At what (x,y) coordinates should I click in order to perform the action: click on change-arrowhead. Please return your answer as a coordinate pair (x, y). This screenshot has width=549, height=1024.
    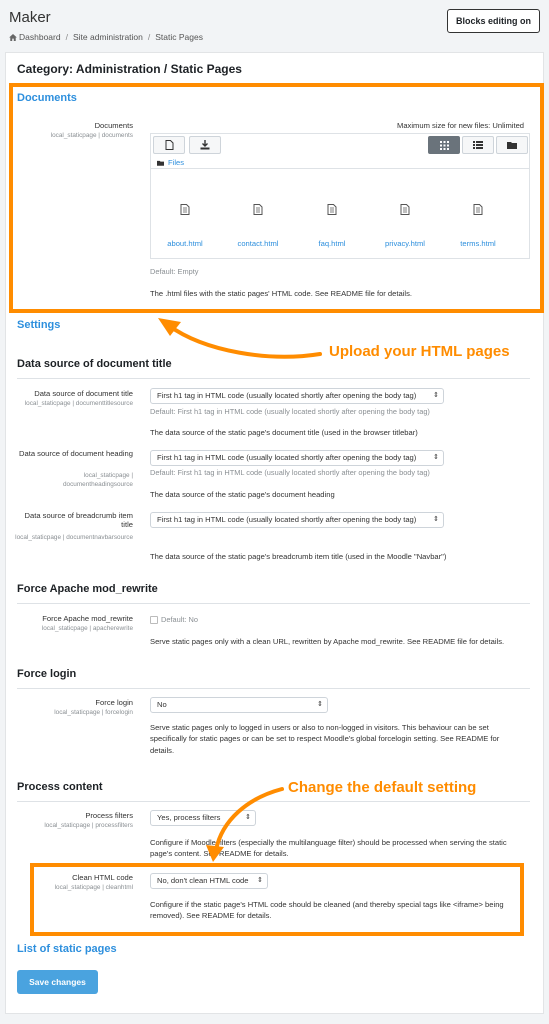
    Looking at the image, I should click on (215, 853).